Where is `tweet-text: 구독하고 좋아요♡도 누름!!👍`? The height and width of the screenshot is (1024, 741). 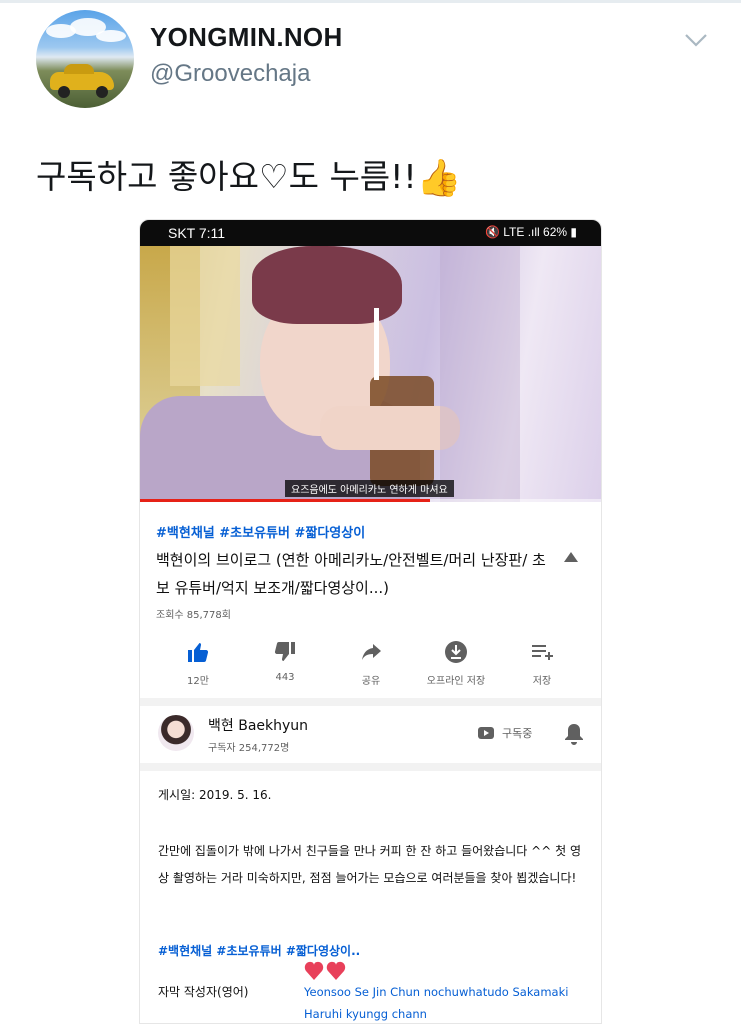 tweet-text: 구독하고 좋아요♡도 누름!!👍 is located at coordinates (248, 174).